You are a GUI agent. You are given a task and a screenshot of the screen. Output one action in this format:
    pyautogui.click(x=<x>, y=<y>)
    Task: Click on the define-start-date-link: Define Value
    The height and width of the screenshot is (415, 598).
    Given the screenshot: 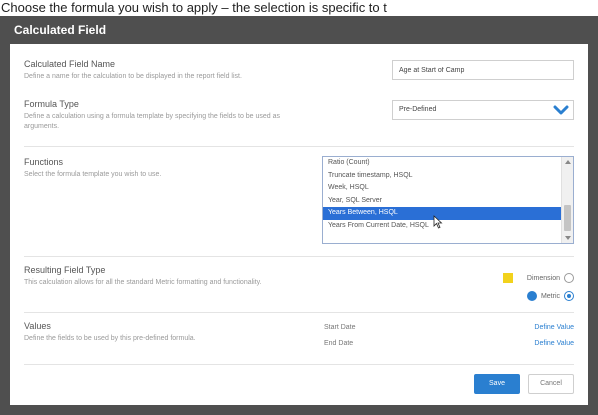 What is the action you would take?
    pyautogui.click(x=554, y=328)
    